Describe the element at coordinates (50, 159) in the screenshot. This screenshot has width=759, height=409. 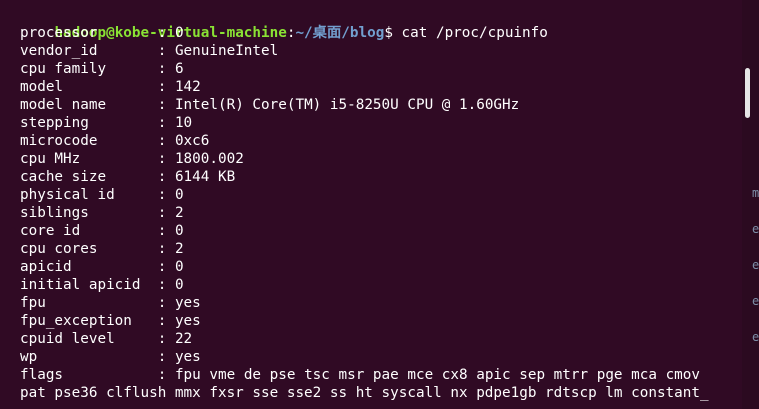
I see `cpuinfo-key: cpu MHz` at that location.